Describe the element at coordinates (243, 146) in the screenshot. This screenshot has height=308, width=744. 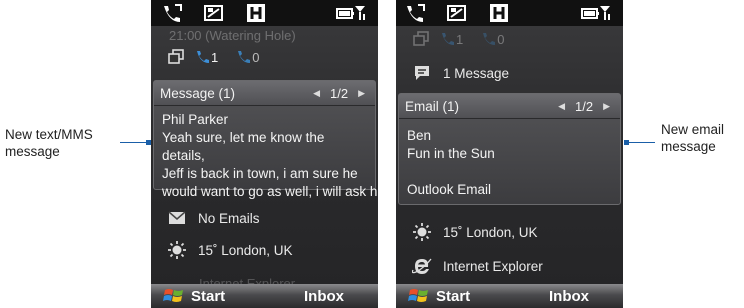
I see `message-text-line: Yeah sure, let me know the details,` at that location.